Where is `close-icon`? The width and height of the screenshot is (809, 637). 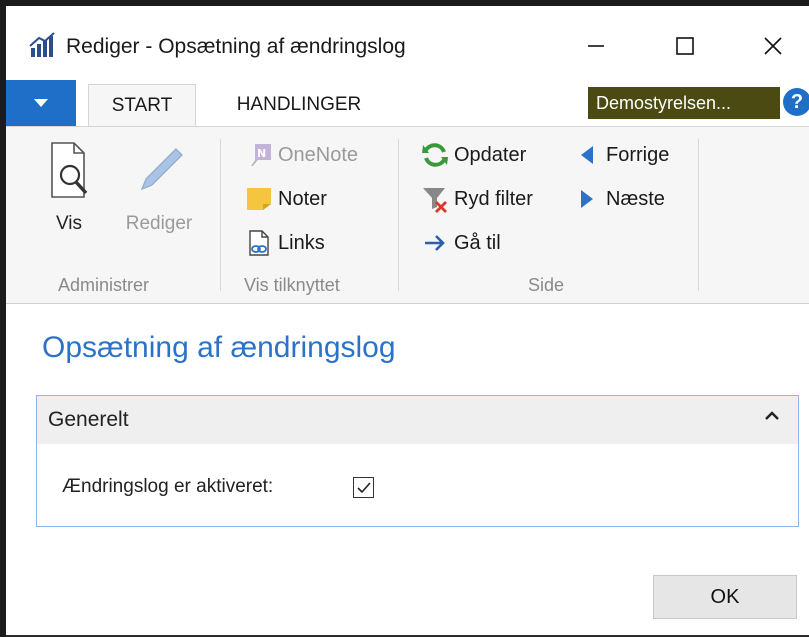 close-icon is located at coordinates (773, 46).